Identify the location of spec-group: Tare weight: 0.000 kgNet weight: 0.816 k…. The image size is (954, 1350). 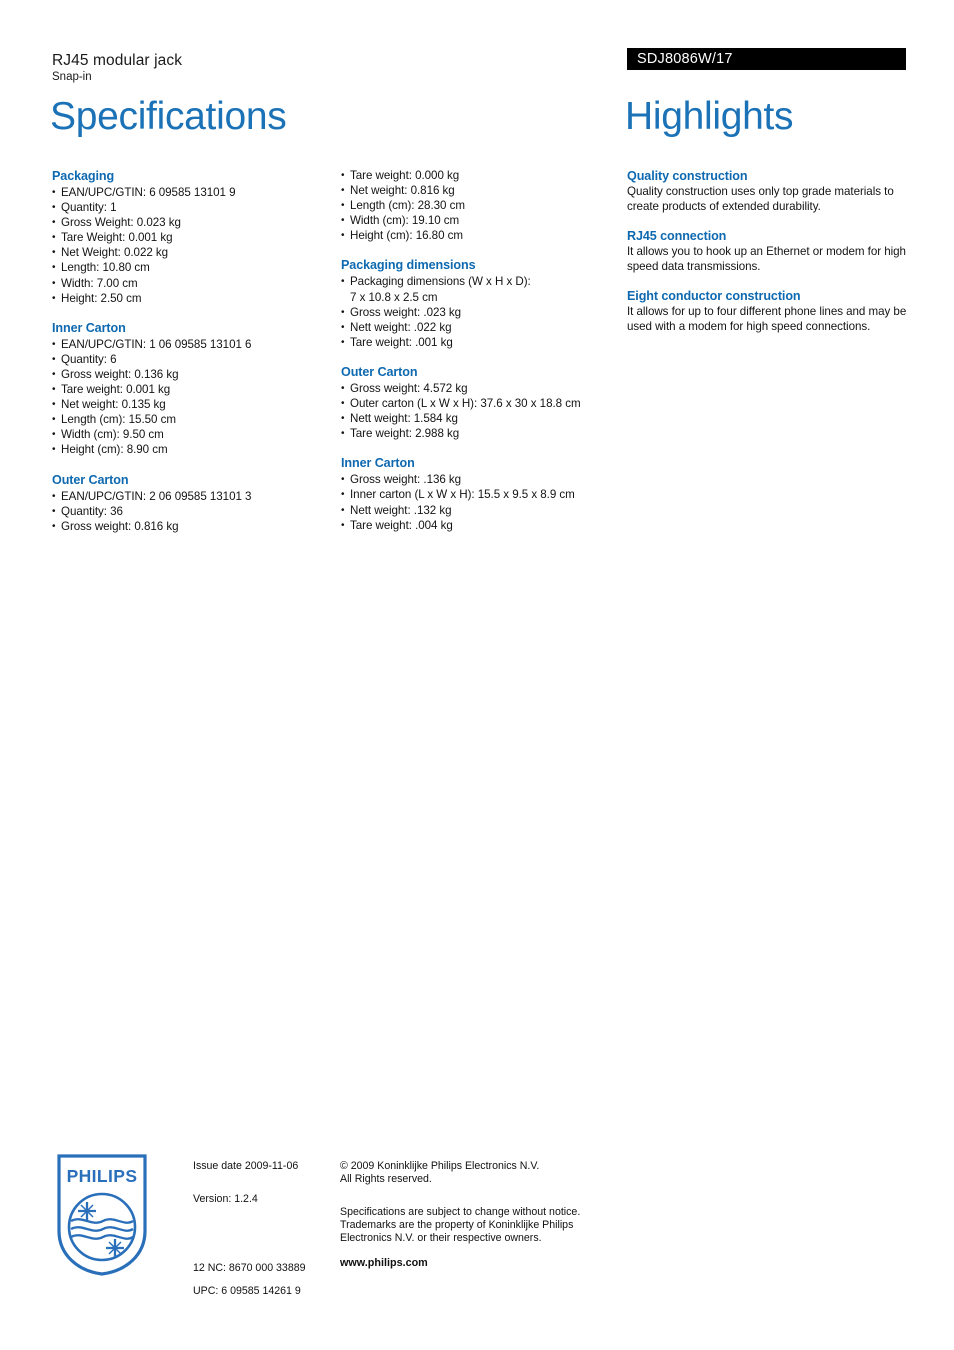
(483, 206).